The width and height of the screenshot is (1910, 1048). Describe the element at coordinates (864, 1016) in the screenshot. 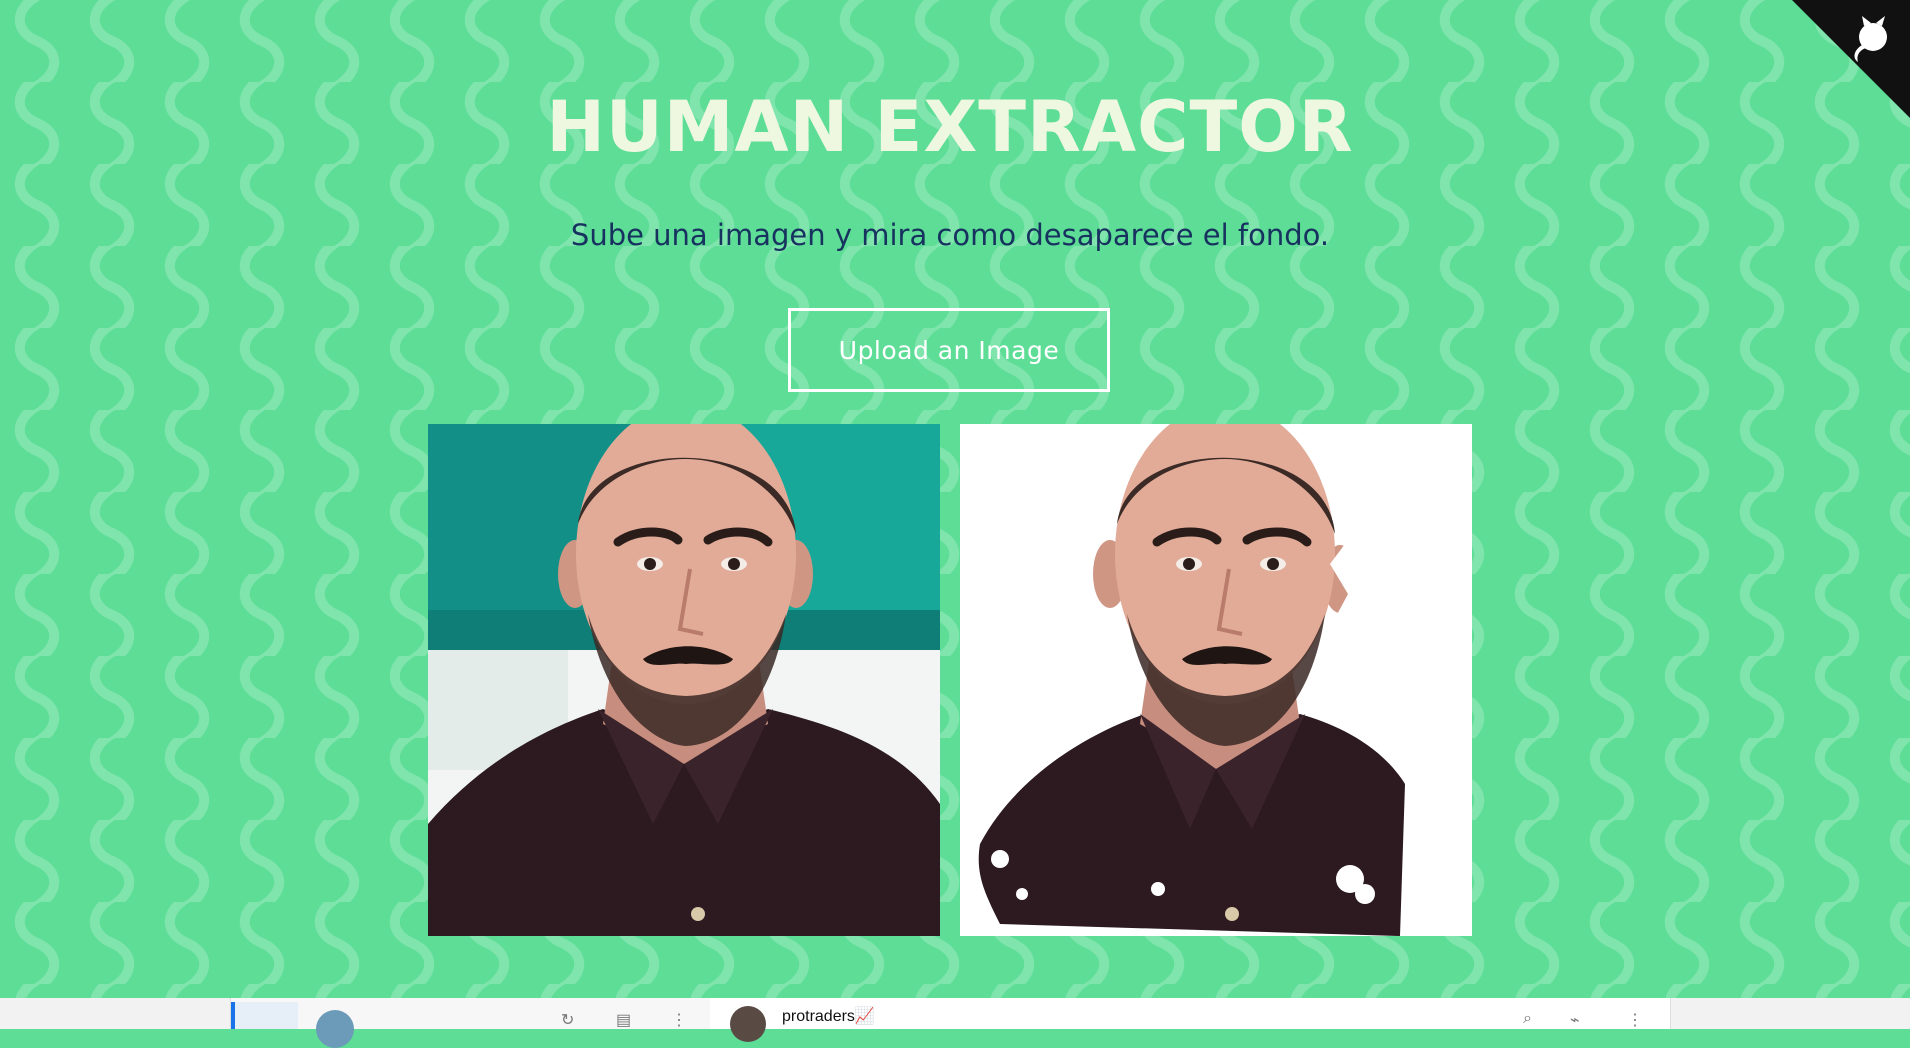

I see `chart-emoji-icon: 📈` at that location.